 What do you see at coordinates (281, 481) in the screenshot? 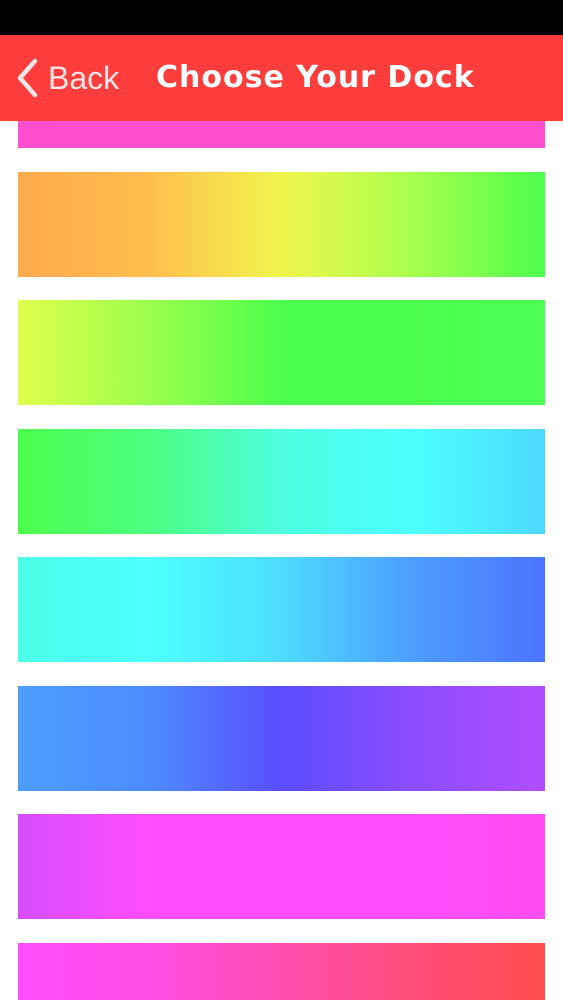
I see `dock-option-green-cyan` at bounding box center [281, 481].